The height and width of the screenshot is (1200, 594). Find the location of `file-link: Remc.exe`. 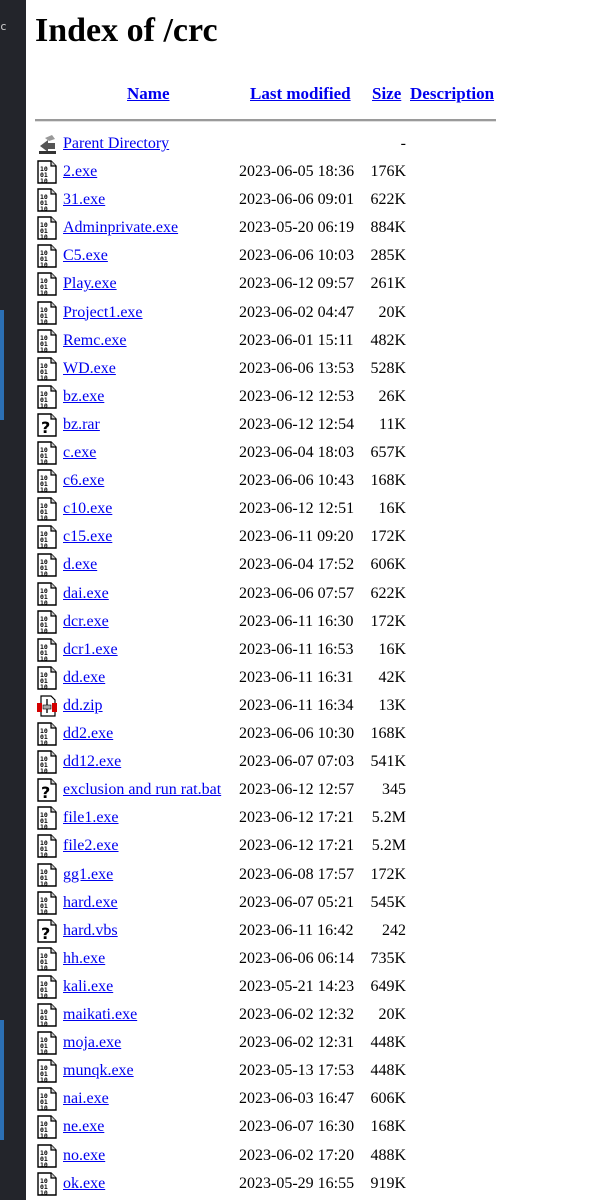

file-link: Remc.exe is located at coordinates (95, 341).